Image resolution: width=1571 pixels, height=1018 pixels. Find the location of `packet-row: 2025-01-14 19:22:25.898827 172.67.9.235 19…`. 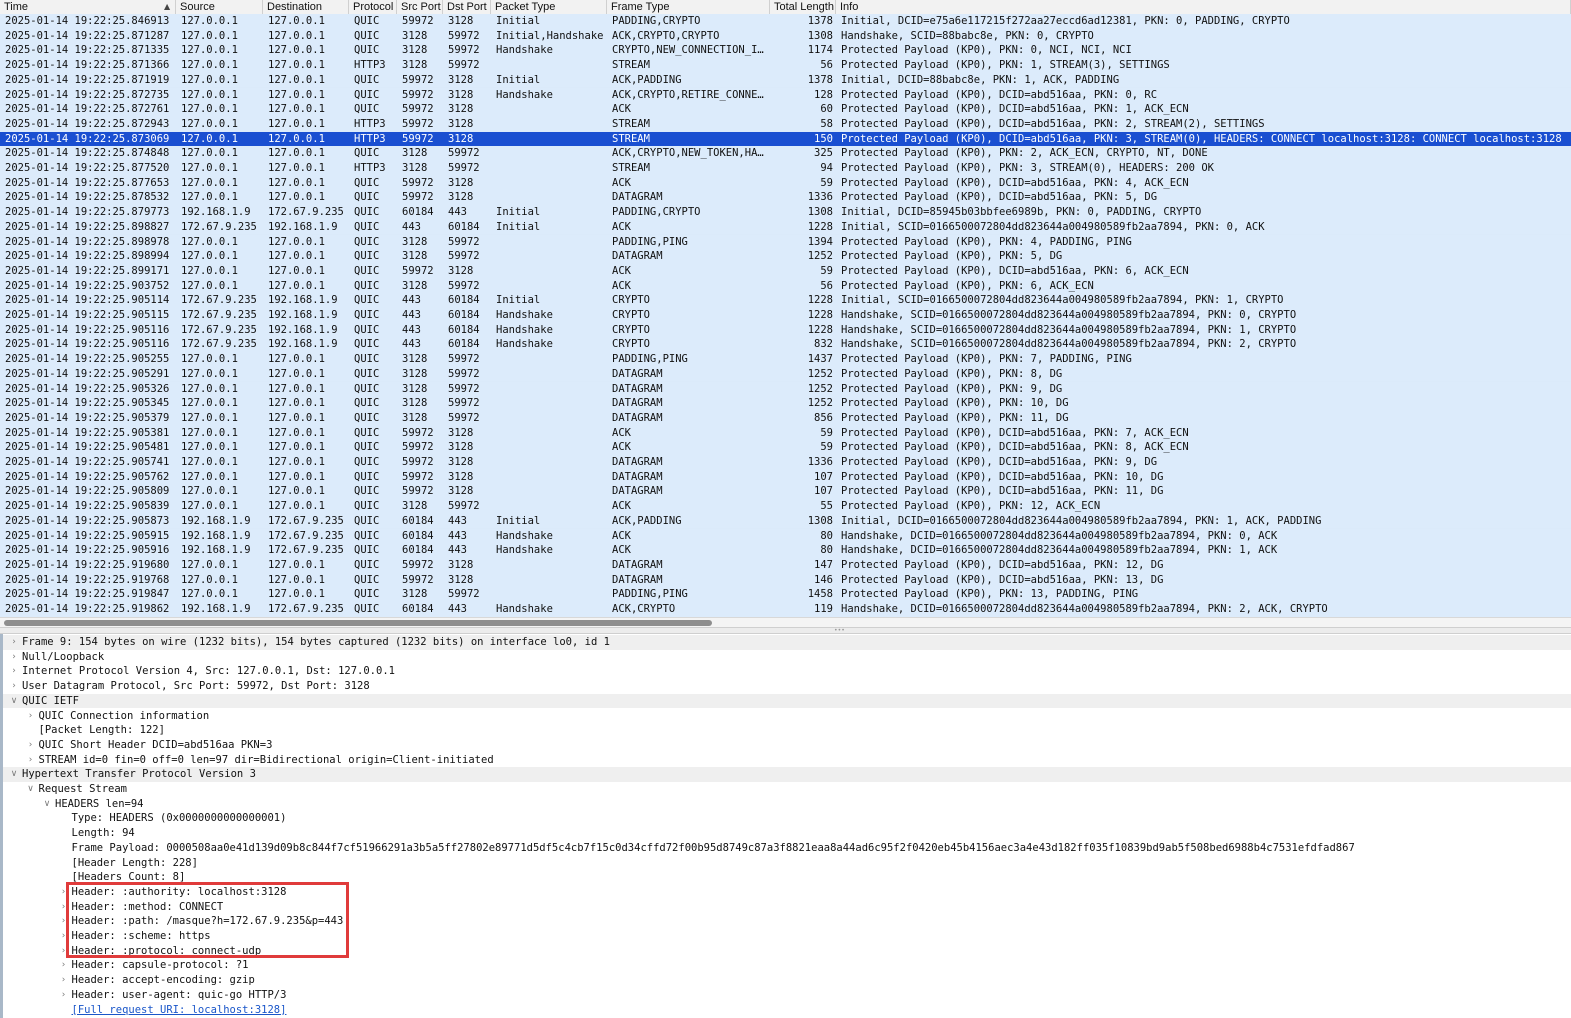

packet-row: 2025-01-14 19:22:25.898827 172.67.9.235 19… is located at coordinates (785, 227).